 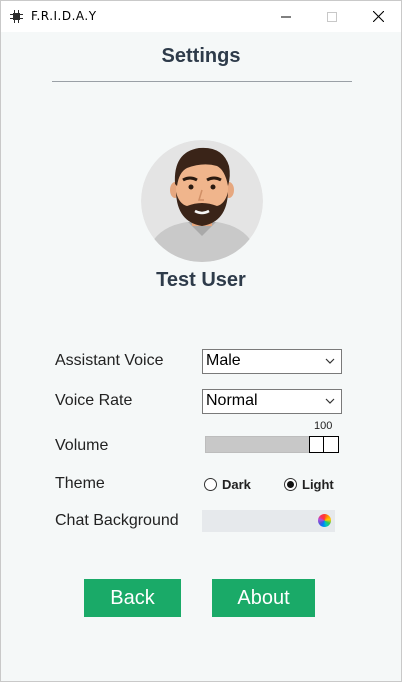 I want to click on user-name: Test User, so click(x=201, y=280).